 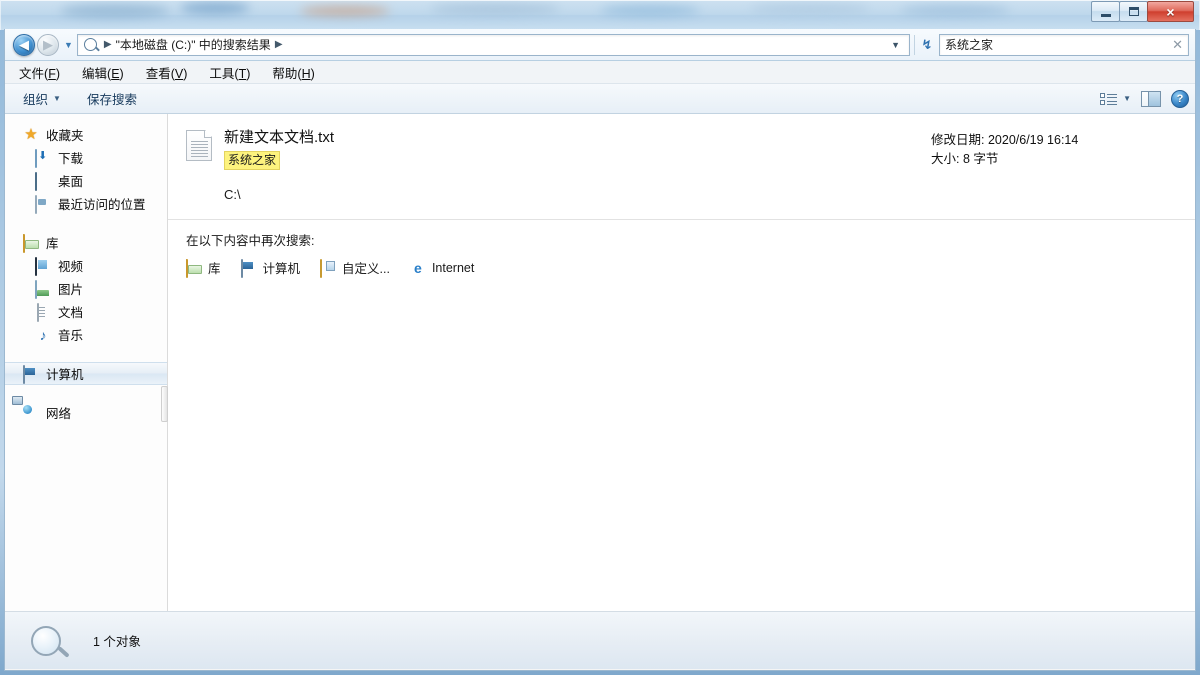 What do you see at coordinates (1056, 165) in the screenshot?
I see `file-metadata: 修改日期: 2020/6/19 16:14 大小: 8 字节` at bounding box center [1056, 165].